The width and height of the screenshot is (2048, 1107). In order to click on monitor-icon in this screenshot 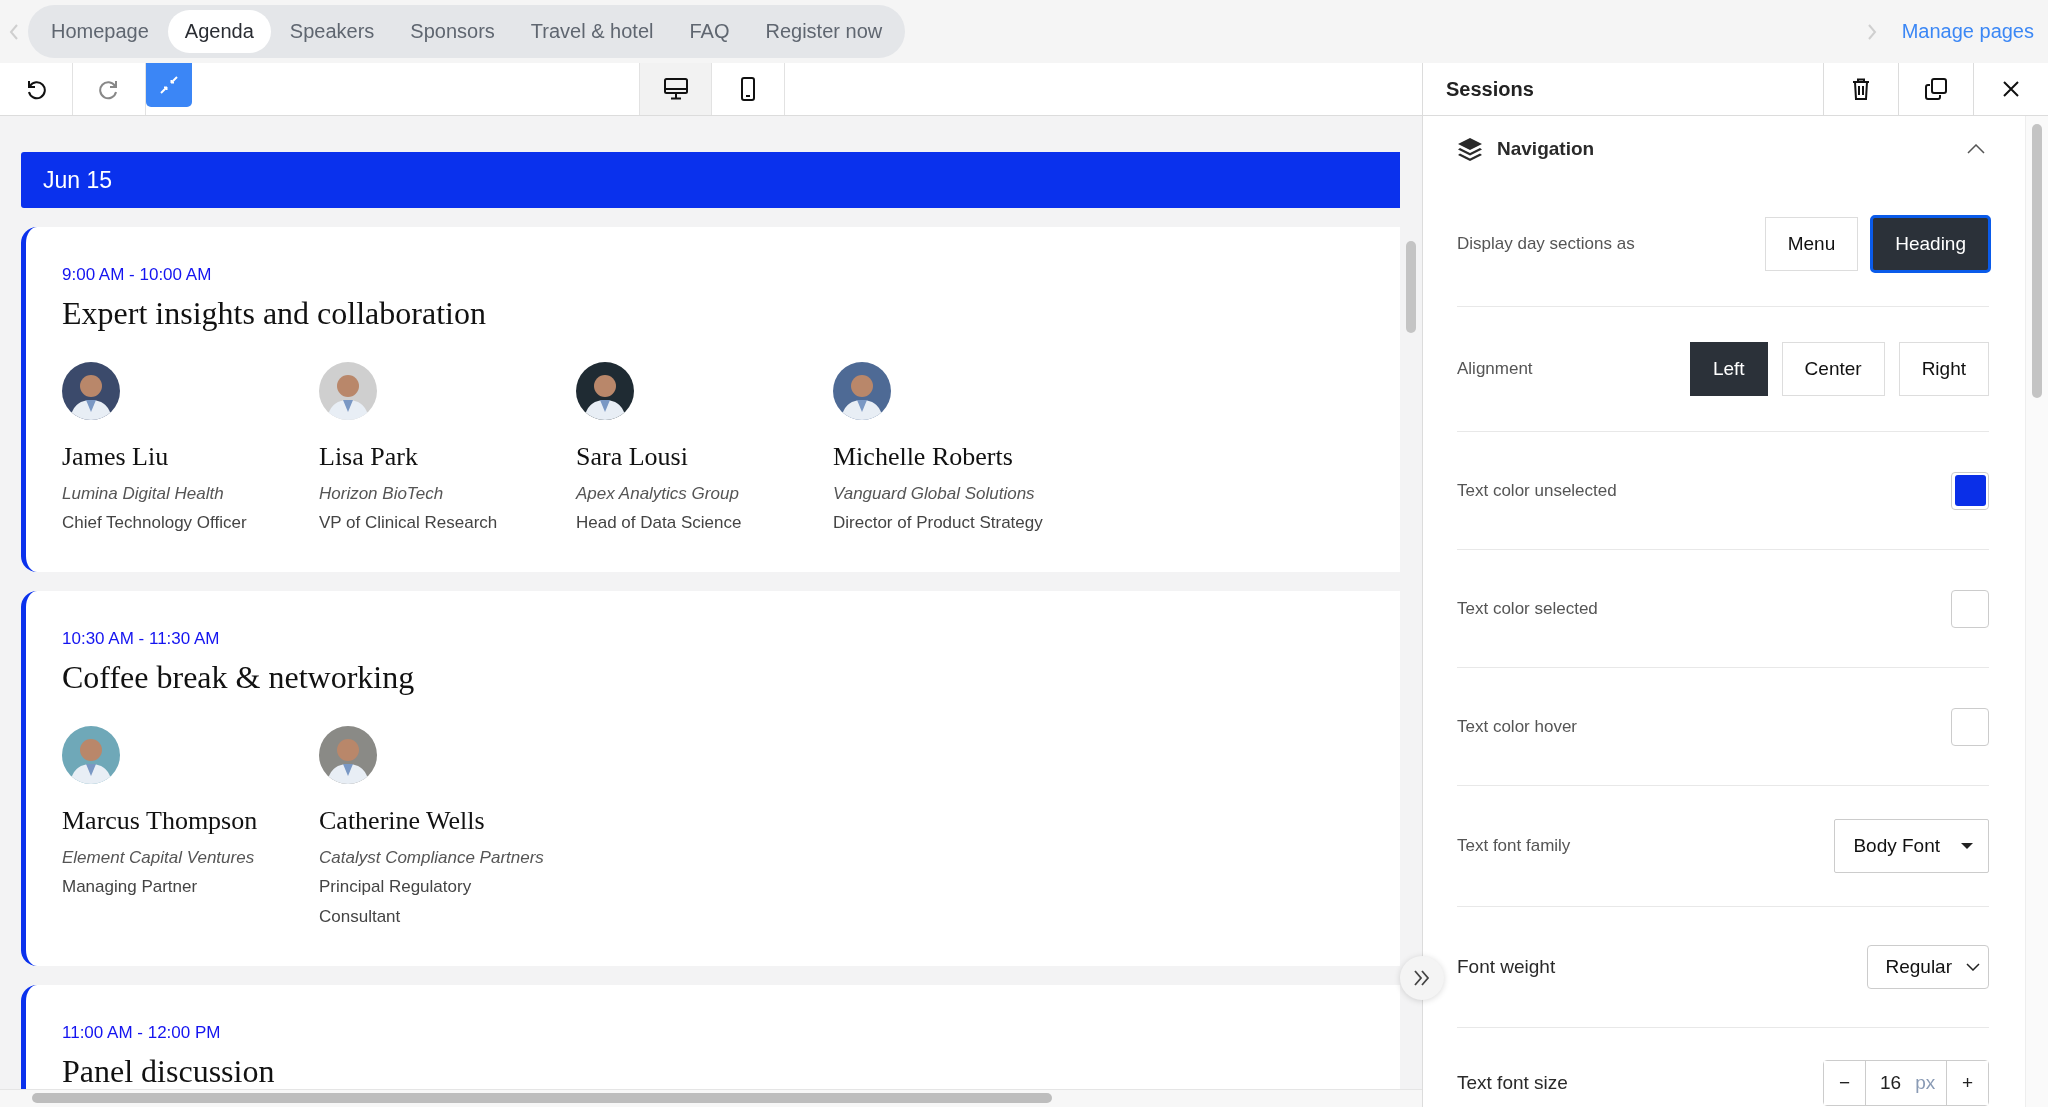, I will do `click(675, 89)`.